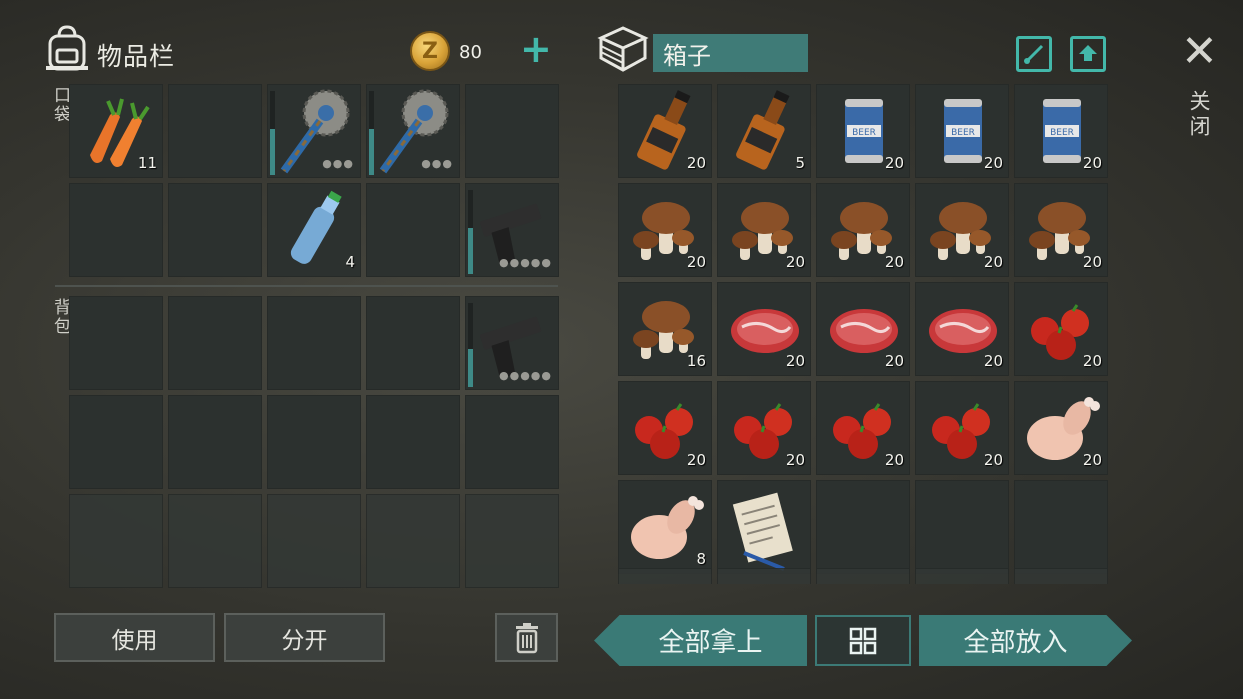 The width and height of the screenshot is (1243, 699). What do you see at coordinates (730, 53) in the screenshot?
I see `container-name: 箱子` at bounding box center [730, 53].